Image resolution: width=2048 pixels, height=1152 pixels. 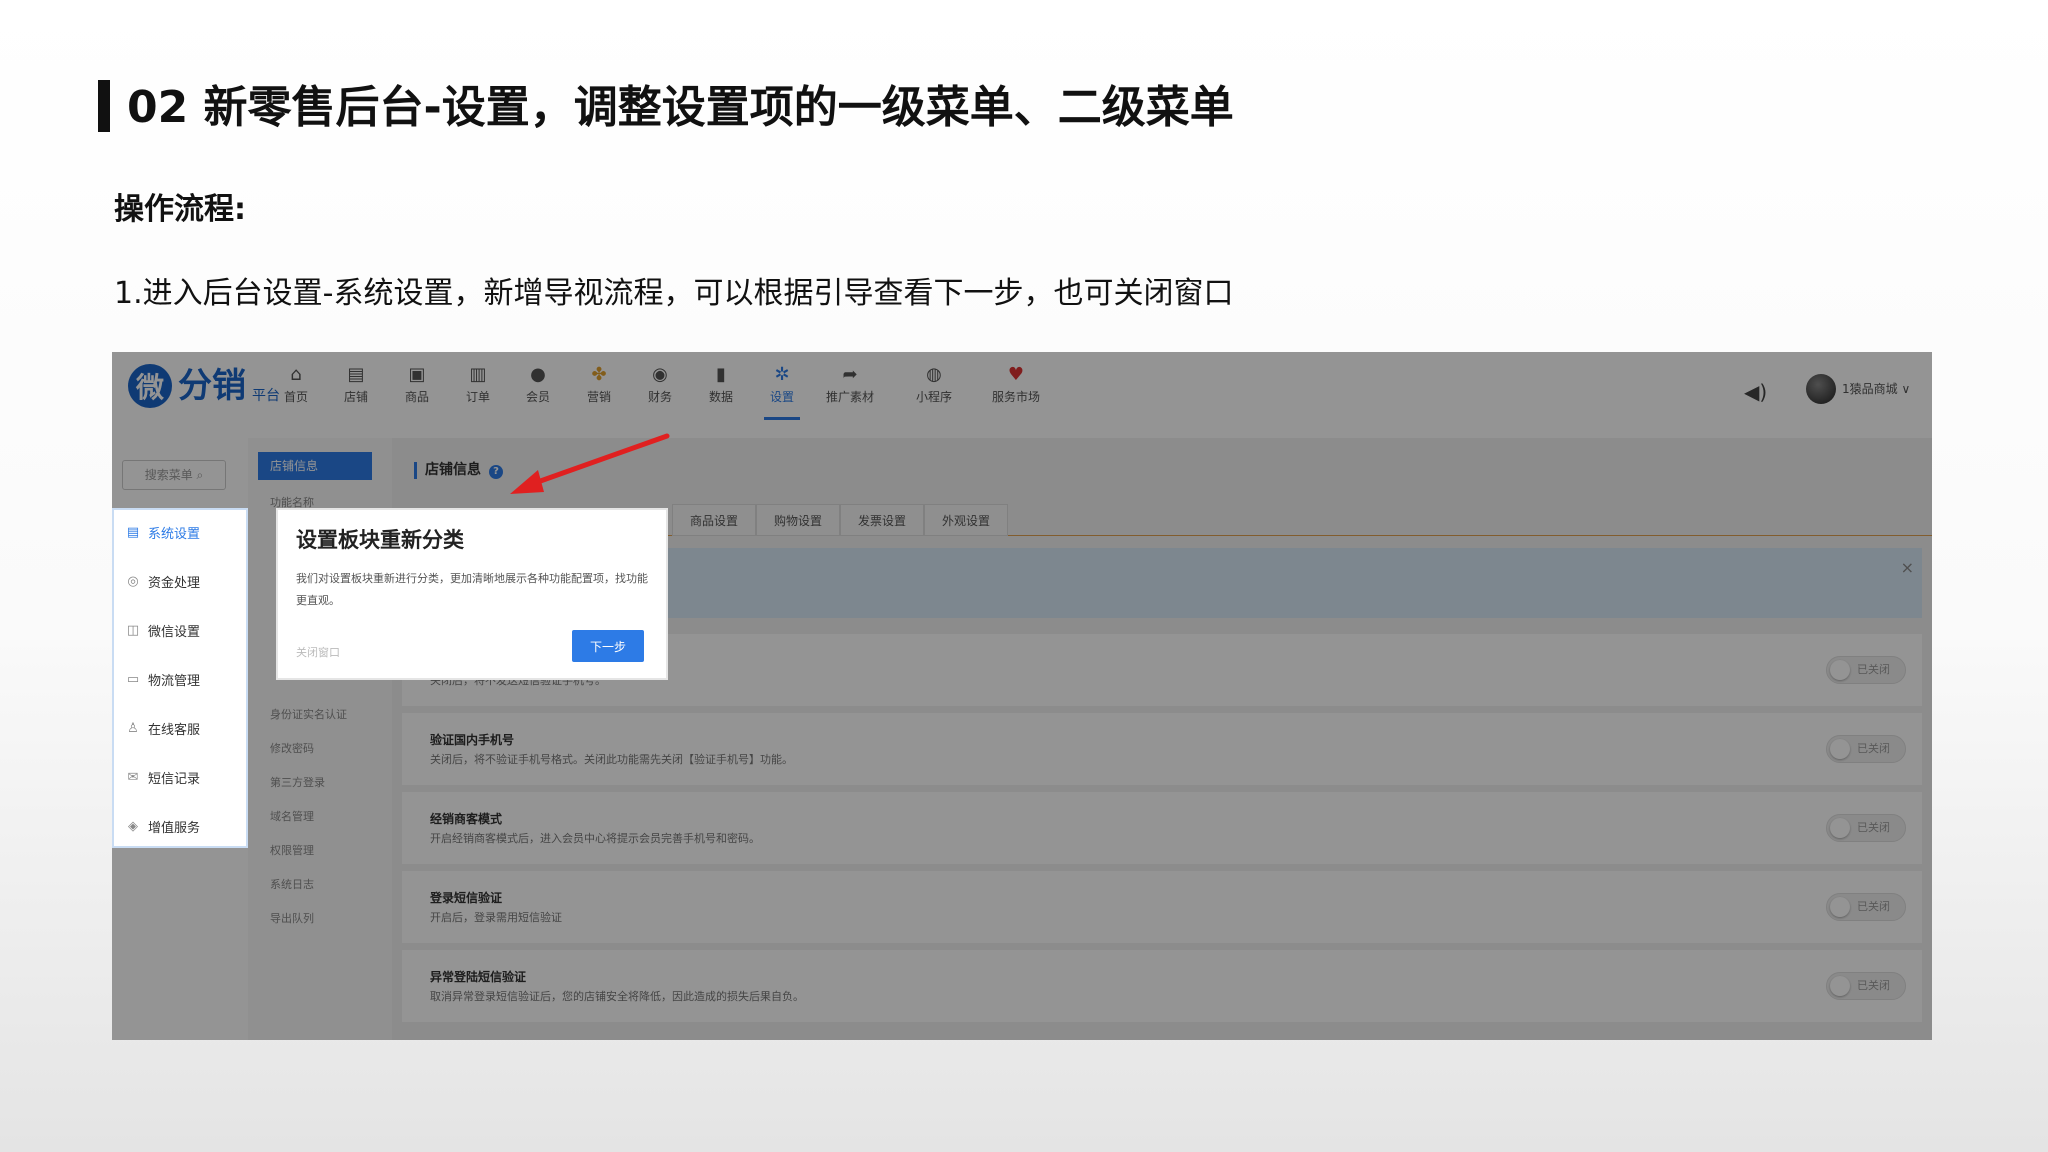 What do you see at coordinates (133, 777) in the screenshot?
I see `mail-icon: ✉` at bounding box center [133, 777].